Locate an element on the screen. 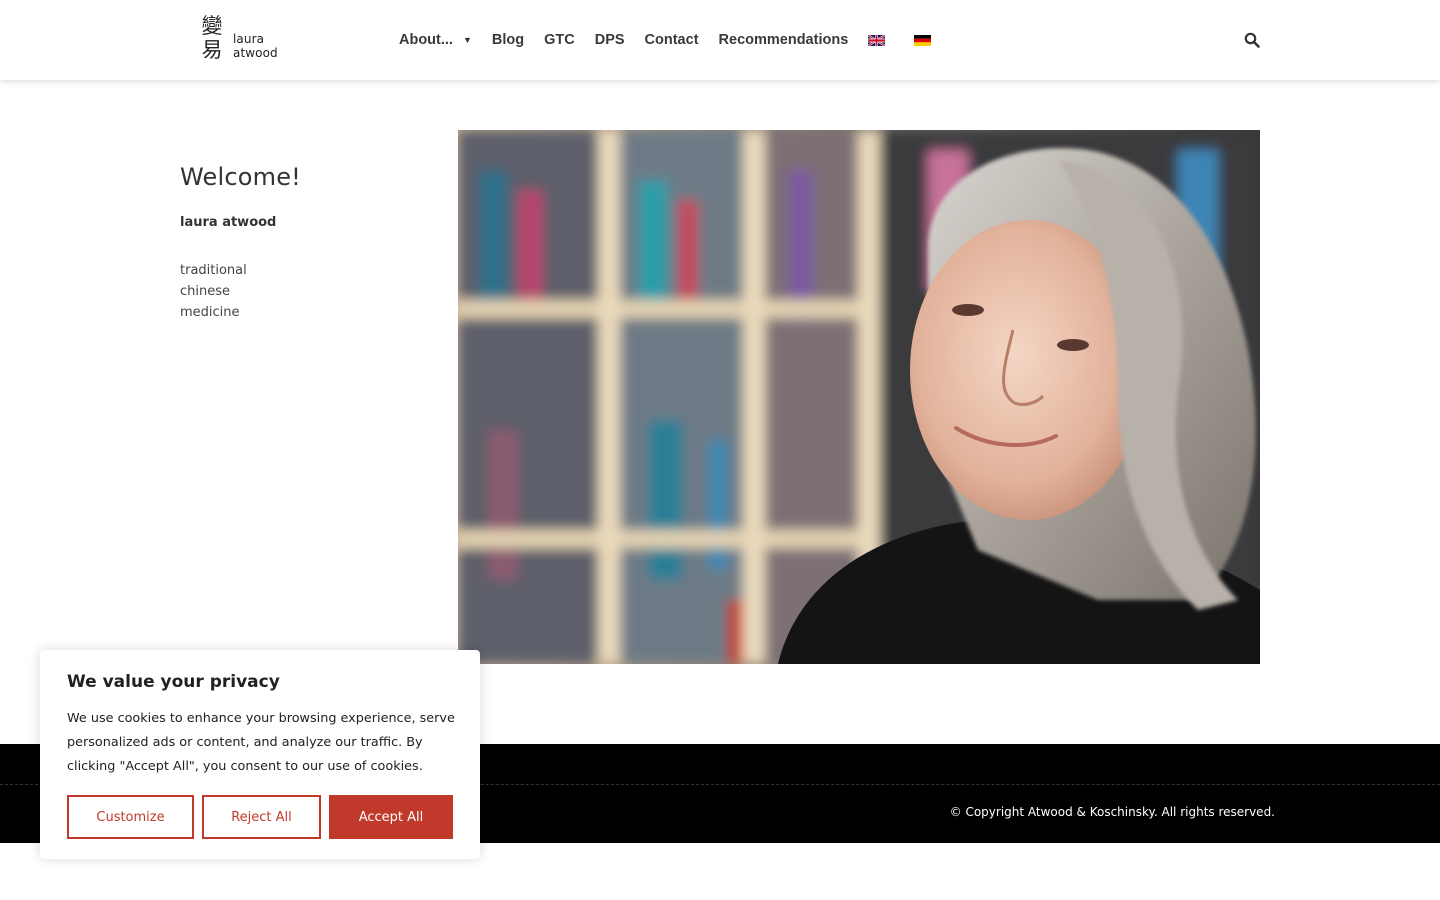 The image size is (1440, 900). german-flag-icon is located at coordinates (923, 40).